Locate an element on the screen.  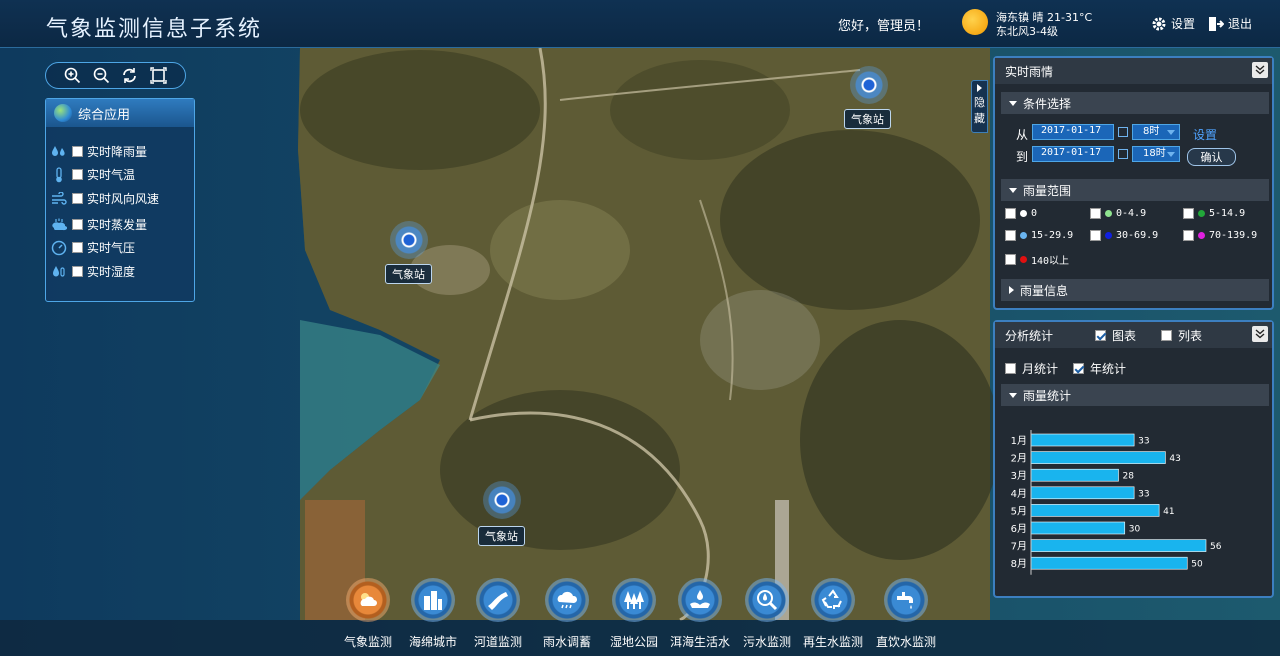
full-extent-icon is located at coordinates (159, 76).